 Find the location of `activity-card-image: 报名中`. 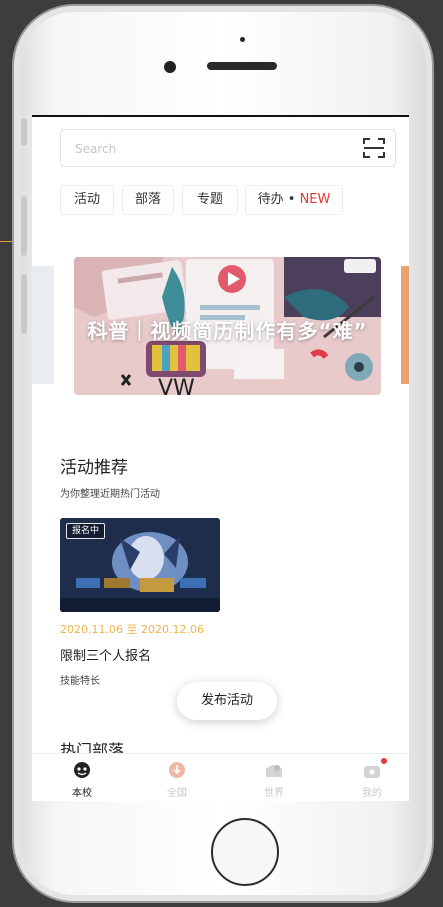

activity-card-image: 报名中 is located at coordinates (140, 565).